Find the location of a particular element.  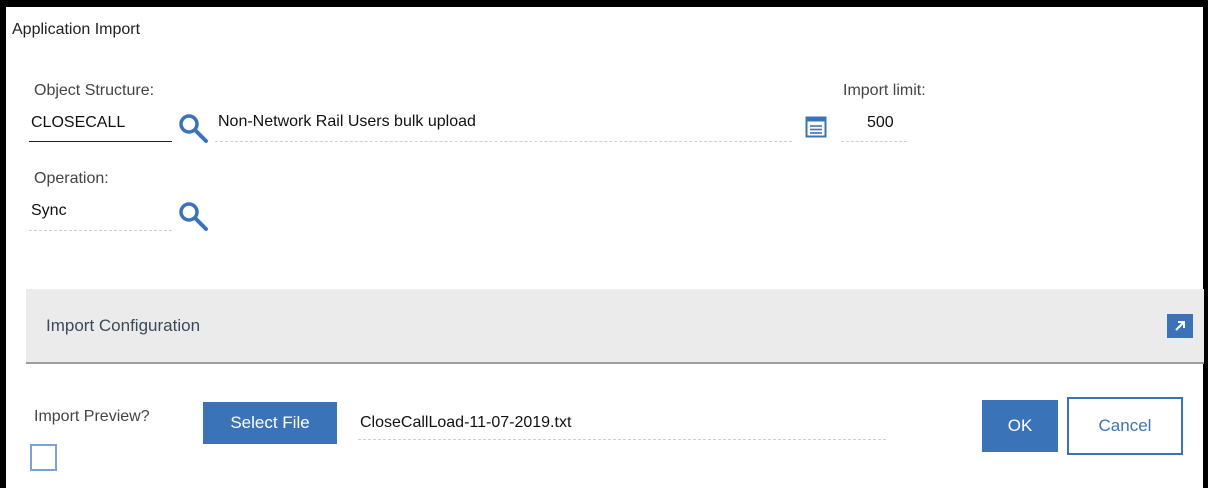

document-icon is located at coordinates (816, 127).